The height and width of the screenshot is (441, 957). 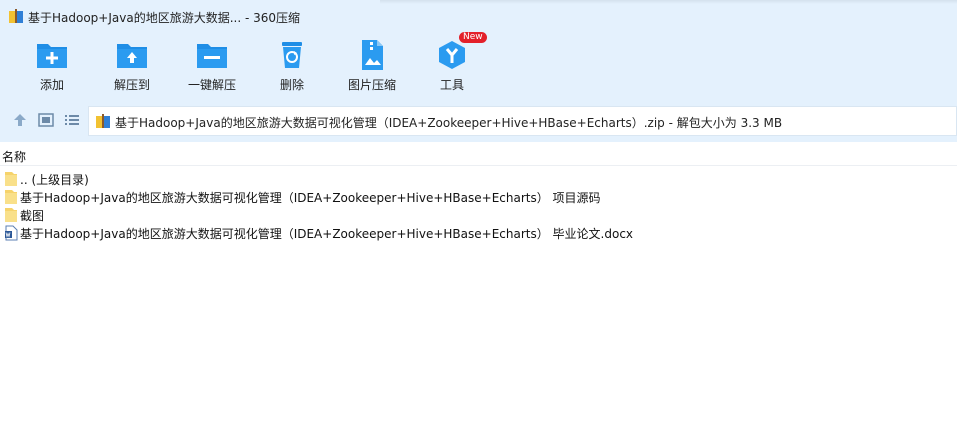 I want to click on title-bar: 基于Hadoop+Java的地区旅游大数据... - 360压缩, so click(x=478, y=16).